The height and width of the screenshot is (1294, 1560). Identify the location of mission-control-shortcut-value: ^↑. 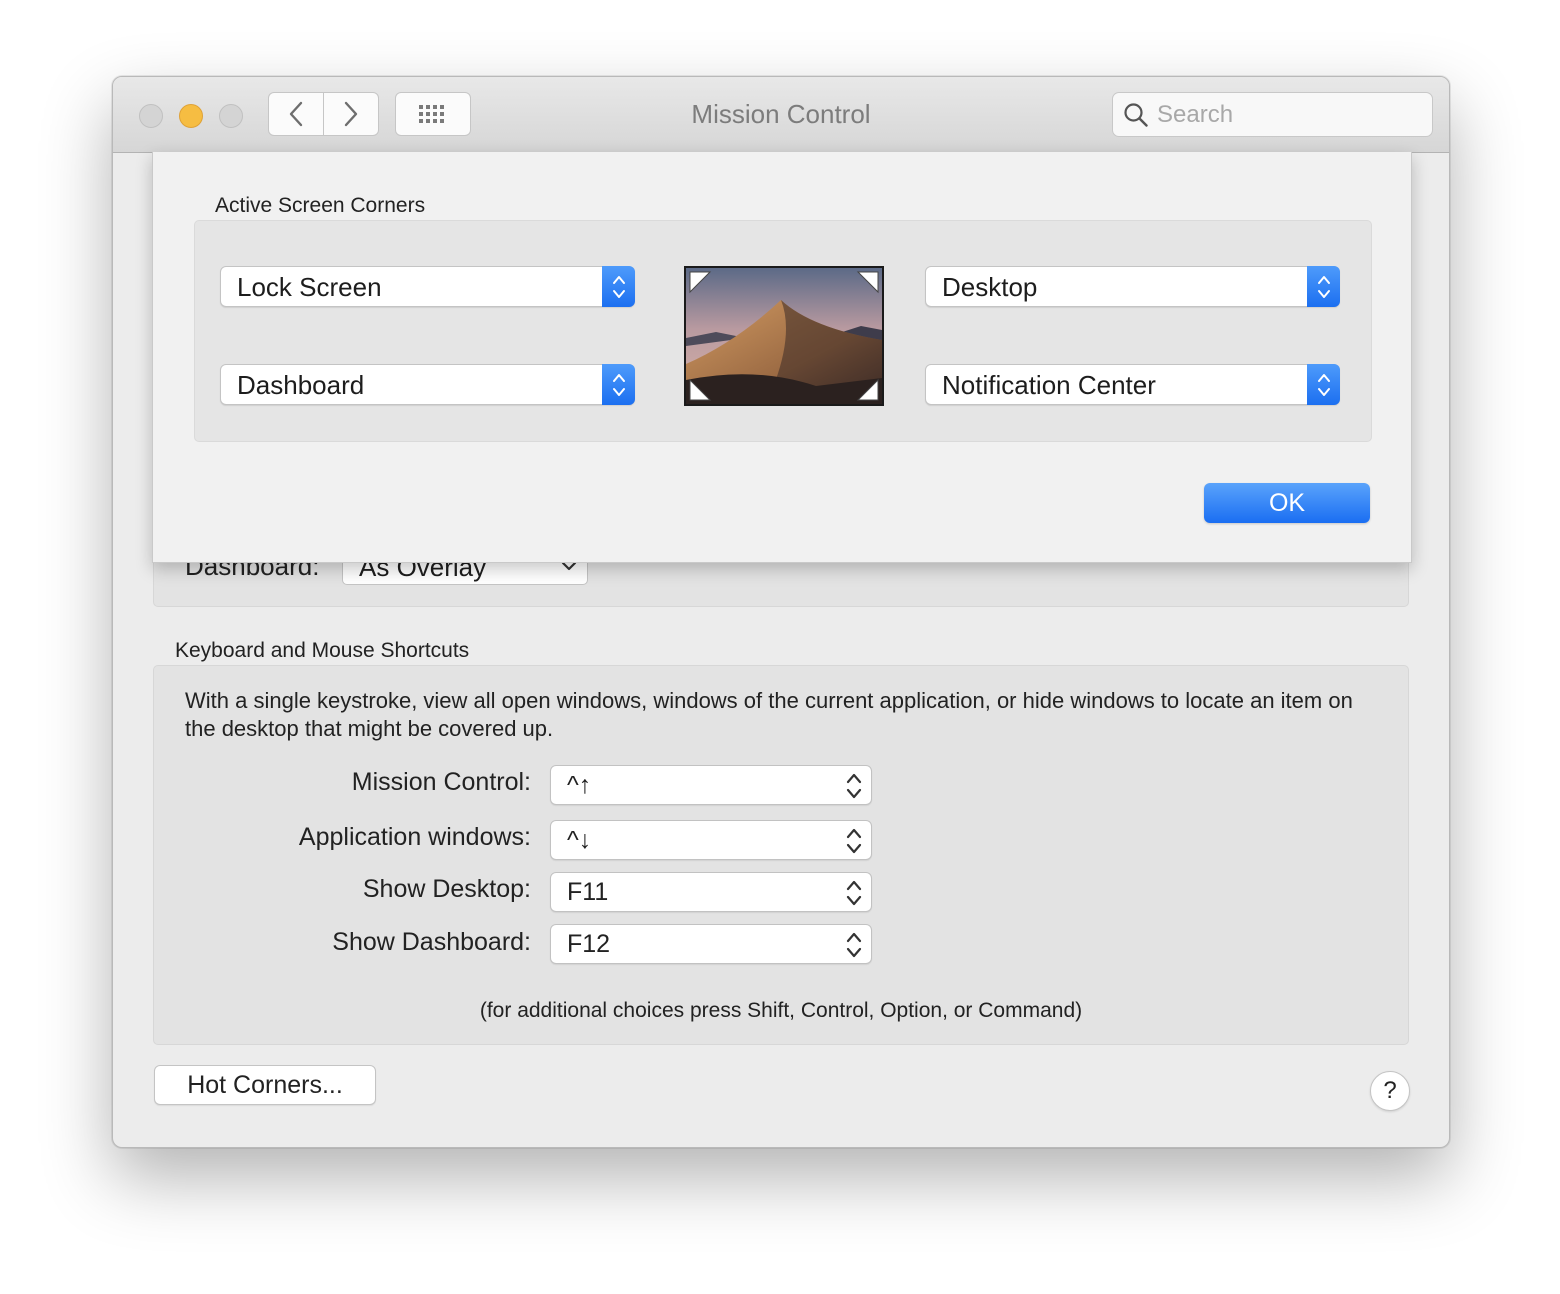
(579, 785).